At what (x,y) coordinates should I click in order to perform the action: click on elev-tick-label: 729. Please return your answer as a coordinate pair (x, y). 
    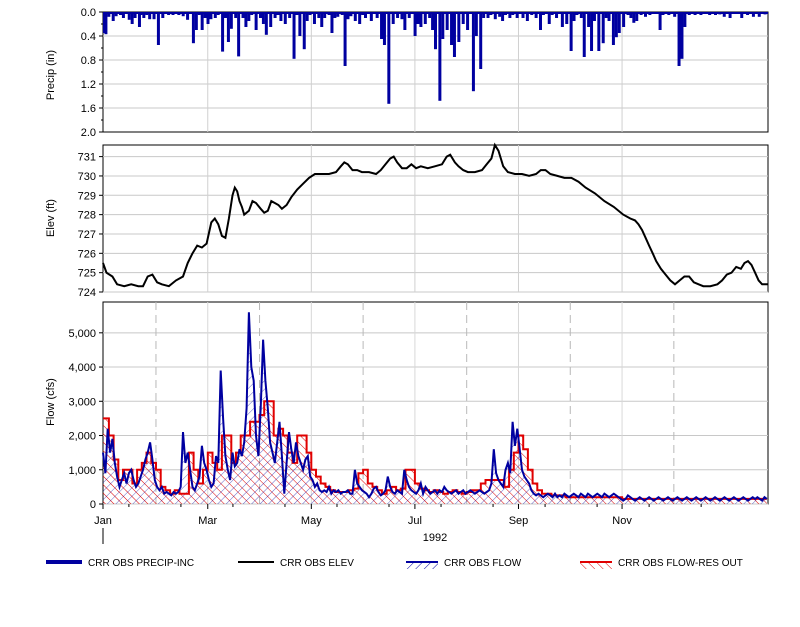
    Looking at the image, I should click on (87, 196).